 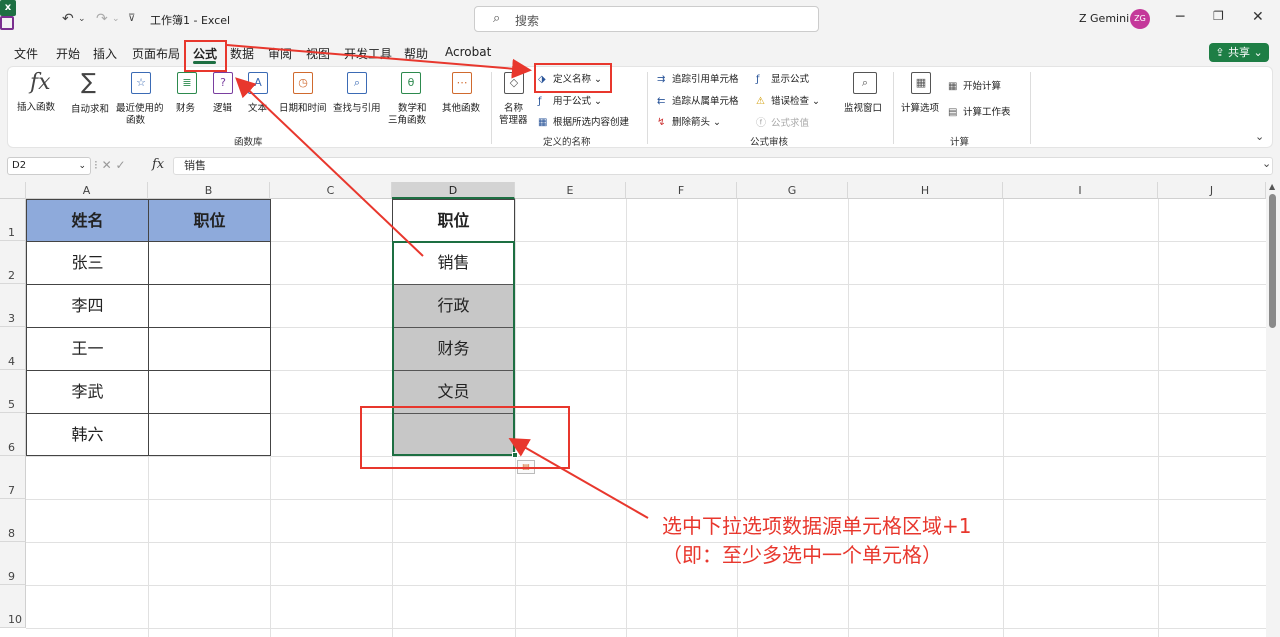 What do you see at coordinates (87, 220) in the screenshot?
I see `cell-a1: 姓名` at bounding box center [87, 220].